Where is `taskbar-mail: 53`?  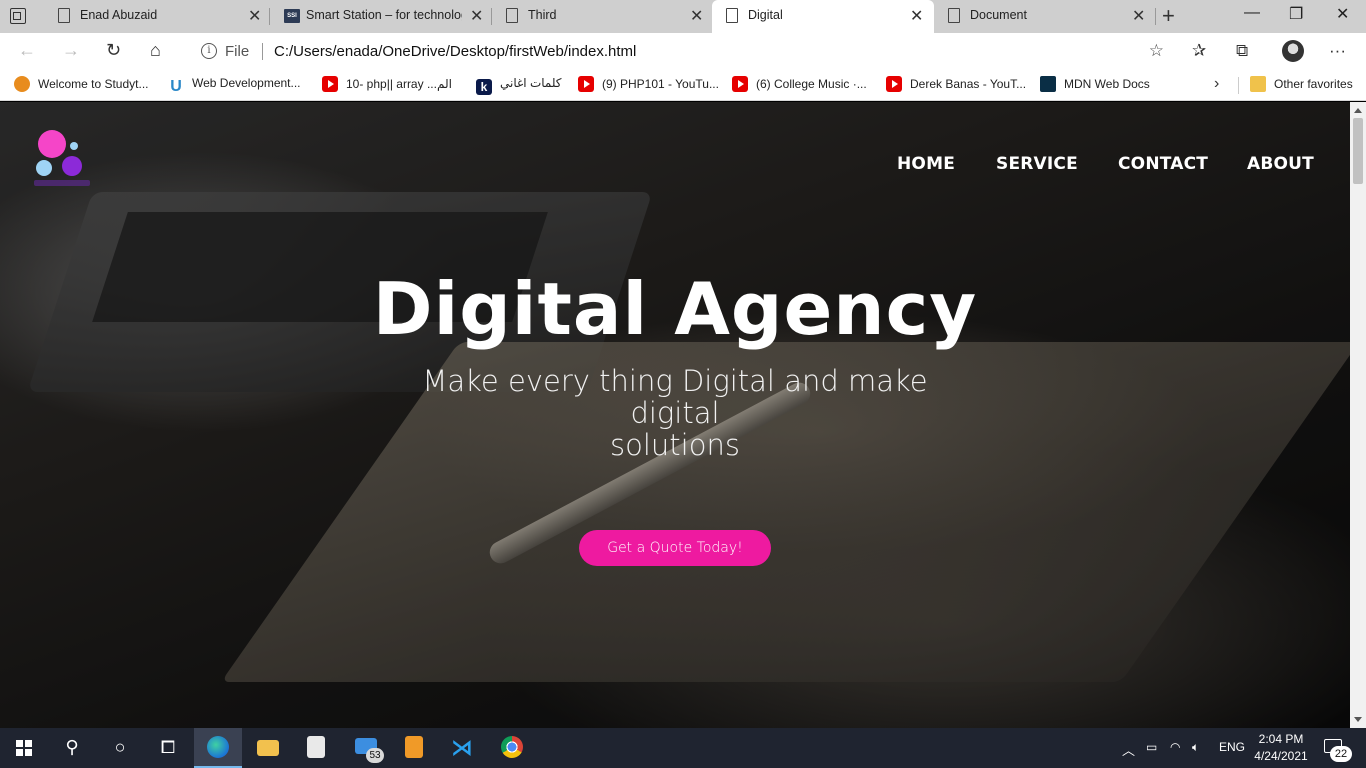 taskbar-mail: 53 is located at coordinates (366, 748).